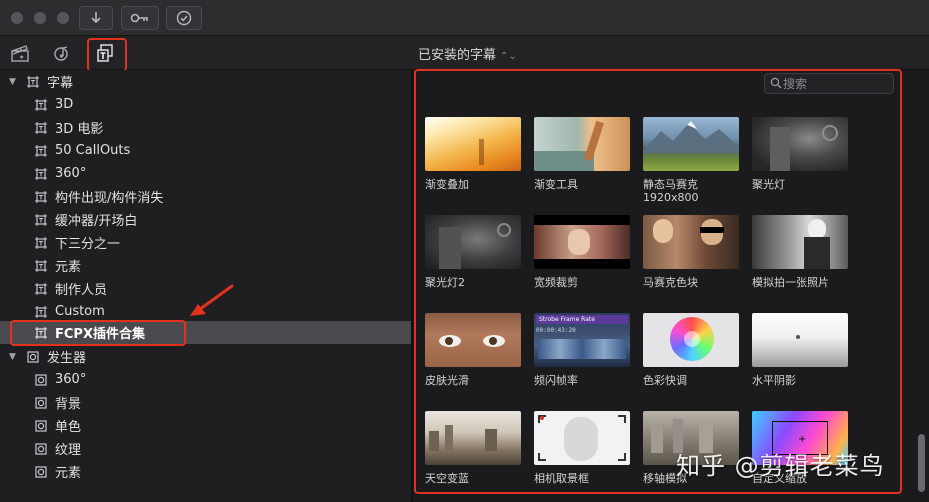  I want to click on red-arrow-annotation, so click(212, 300).